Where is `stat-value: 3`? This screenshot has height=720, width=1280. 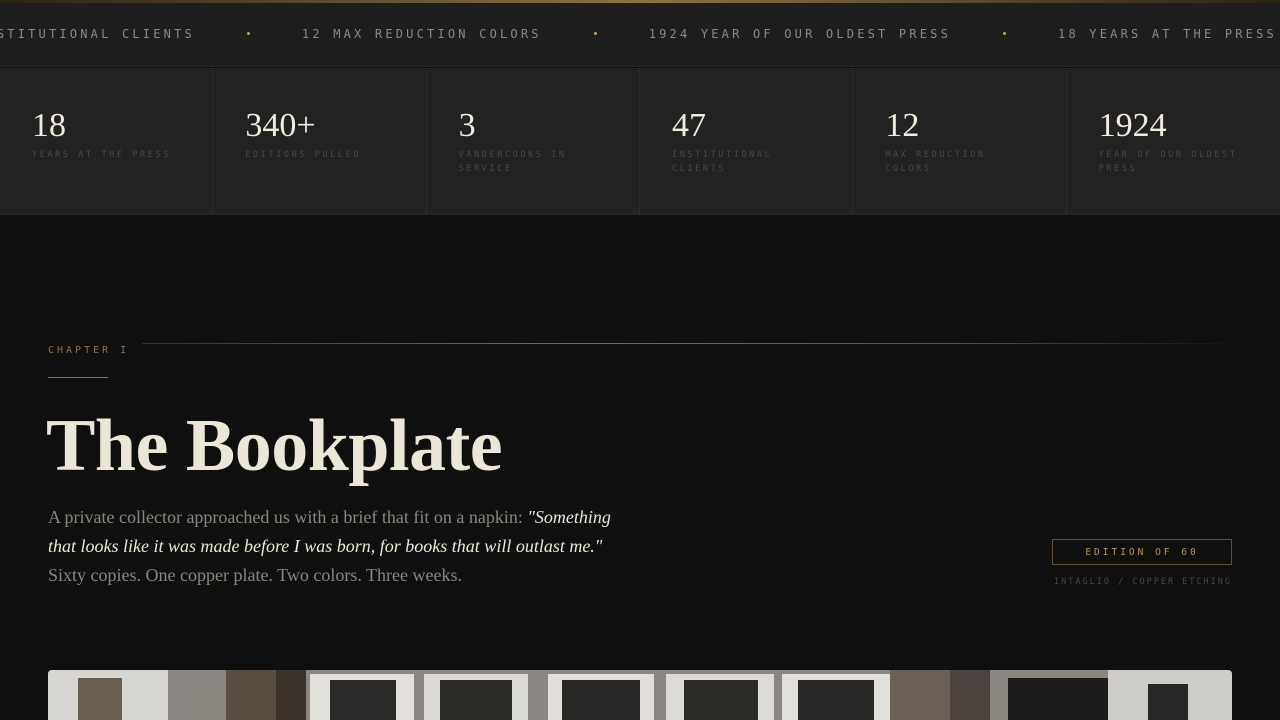 stat-value: 3 is located at coordinates (467, 125).